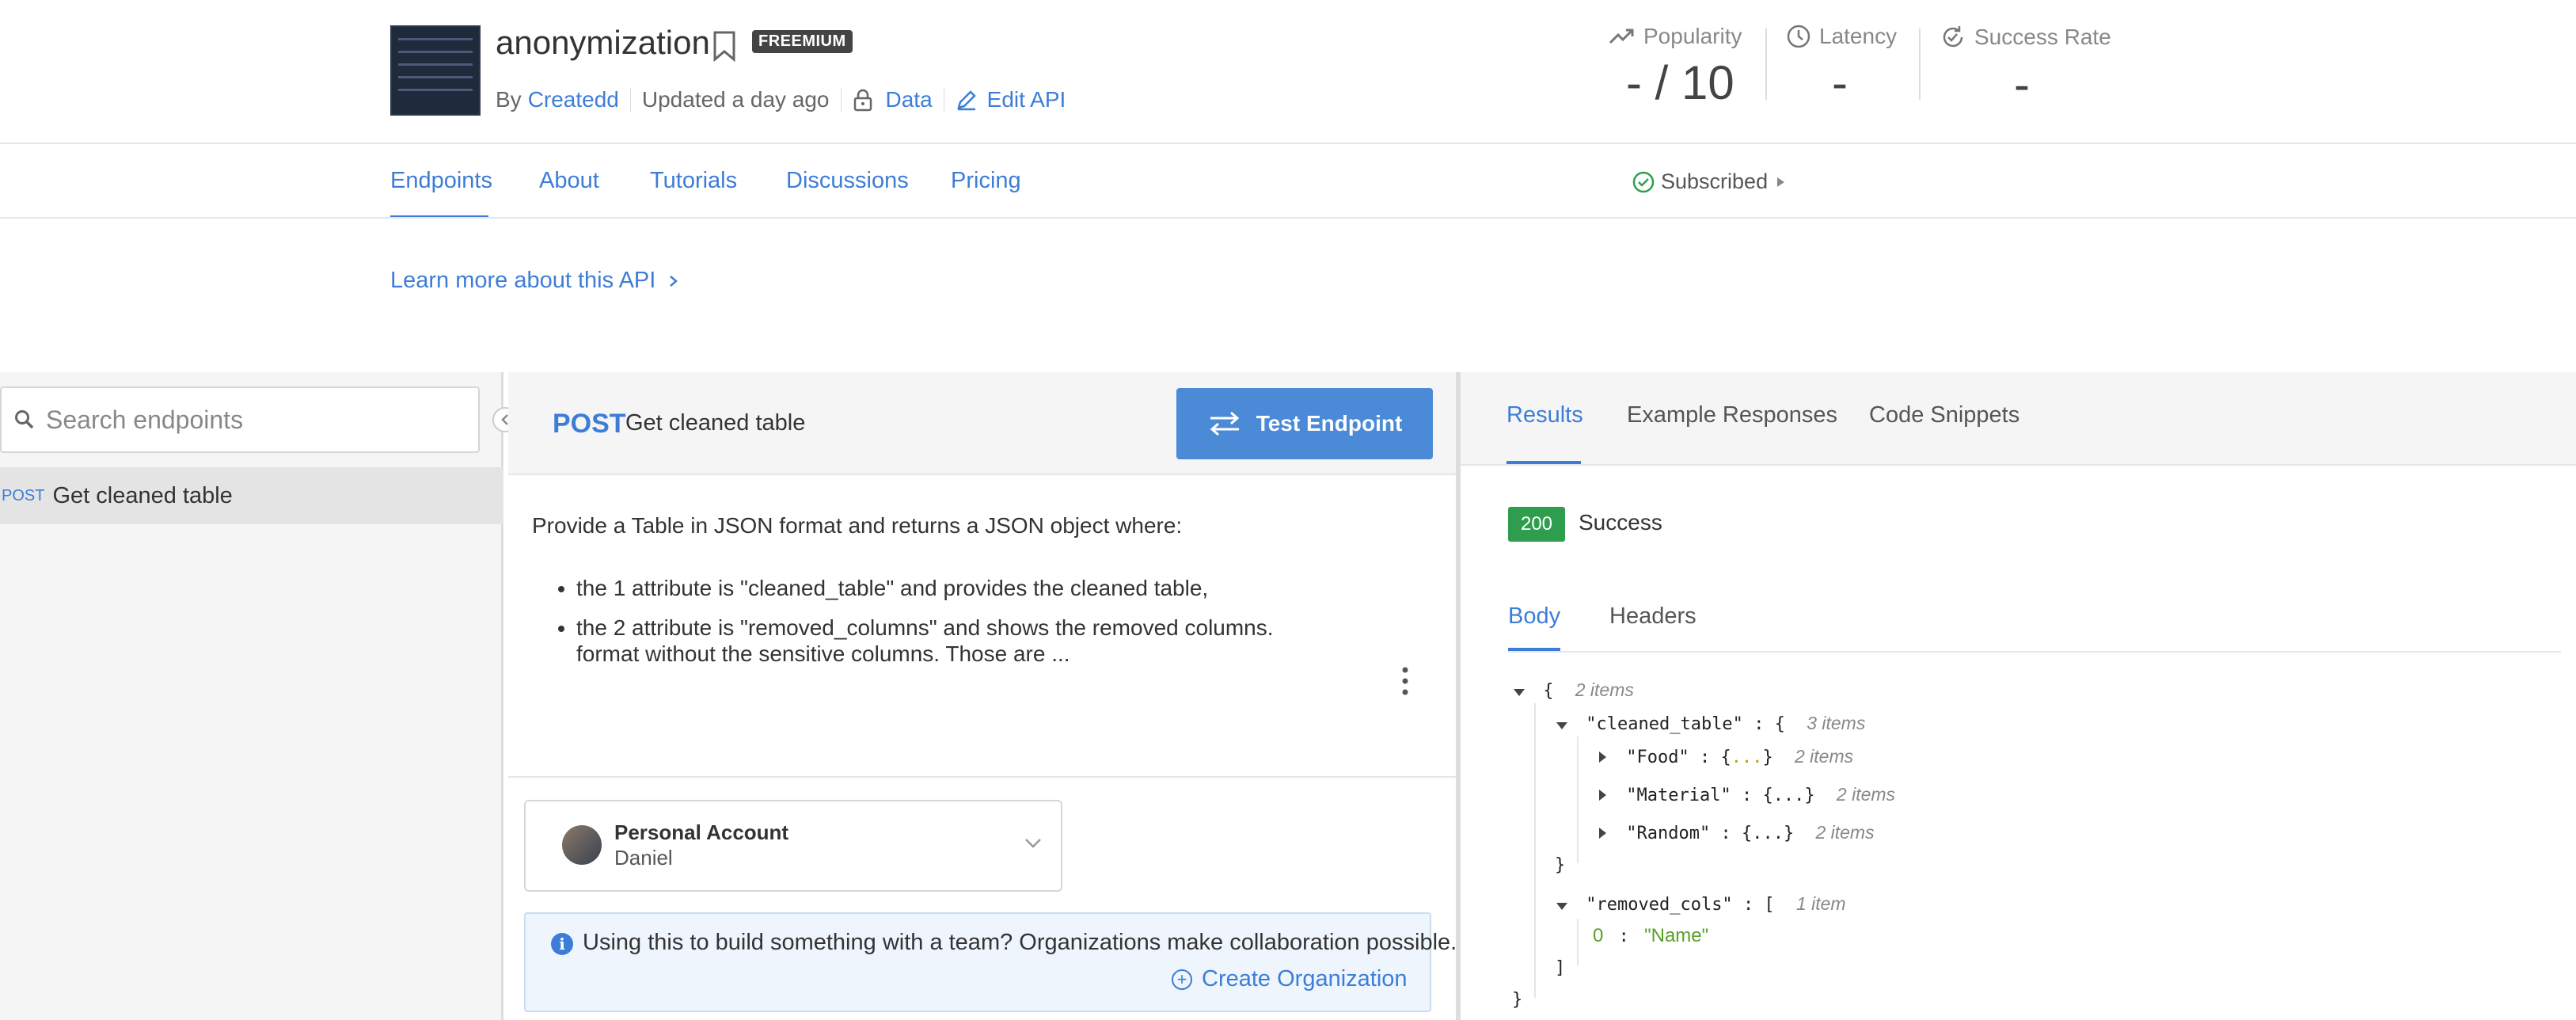 The image size is (2576, 1020). What do you see at coordinates (1664, 724) in the screenshot?
I see `json-key: "cleaned_table"` at bounding box center [1664, 724].